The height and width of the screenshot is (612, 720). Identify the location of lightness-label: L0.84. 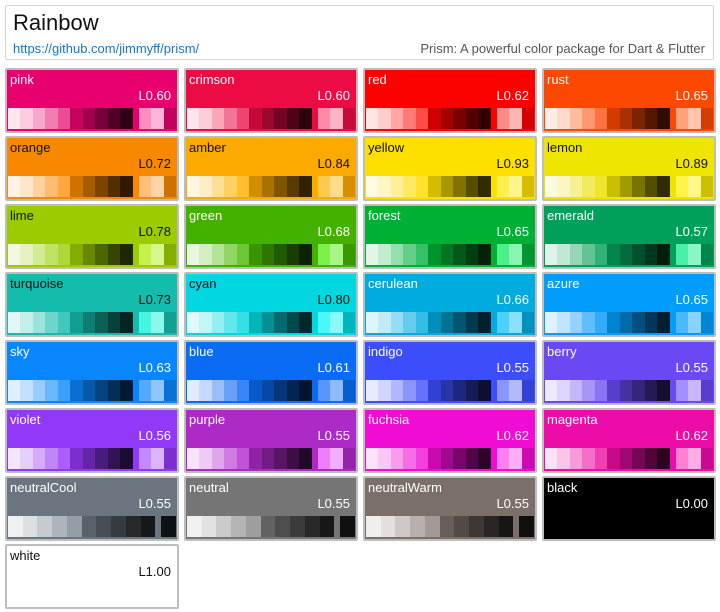
(333, 163).